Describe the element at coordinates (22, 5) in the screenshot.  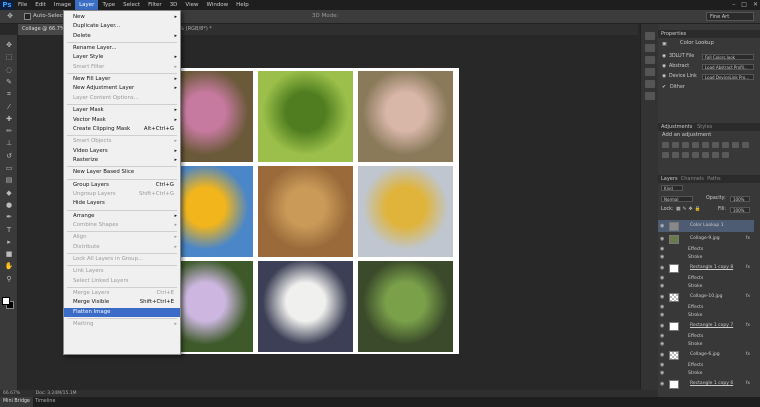
I see `menu-file: File` at that location.